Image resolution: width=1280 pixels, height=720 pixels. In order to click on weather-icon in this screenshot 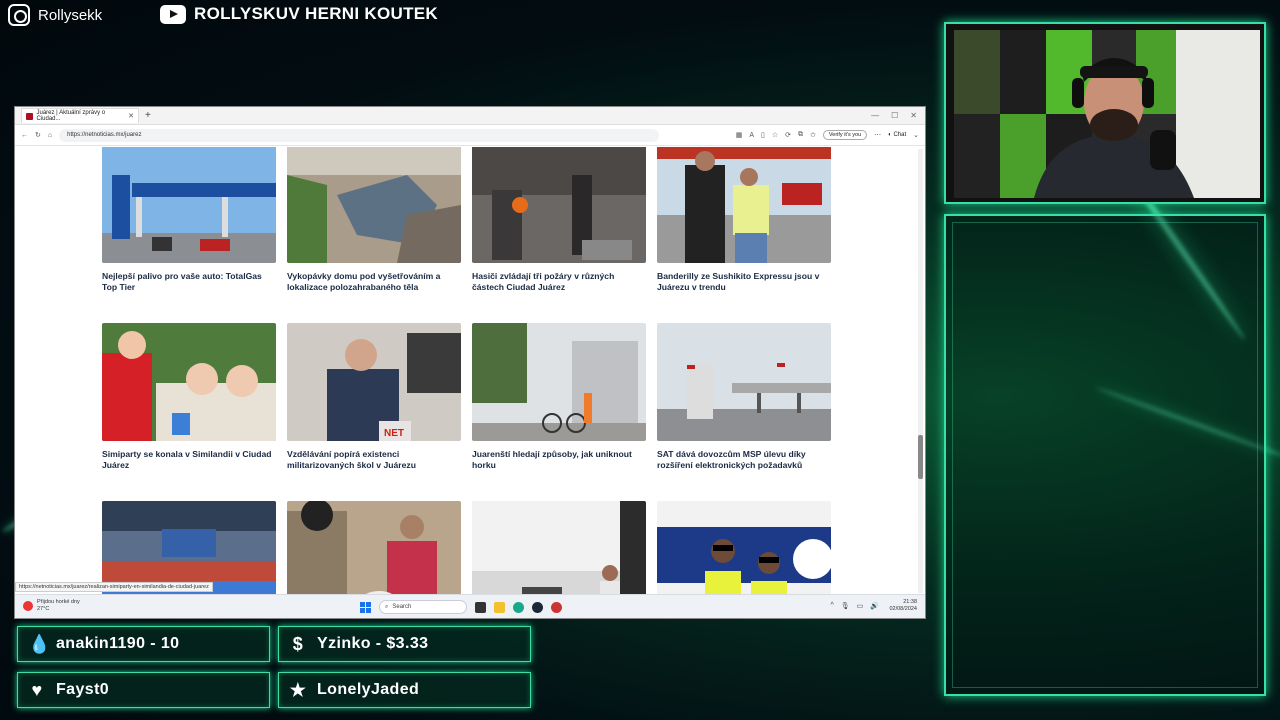, I will do `click(28, 606)`.